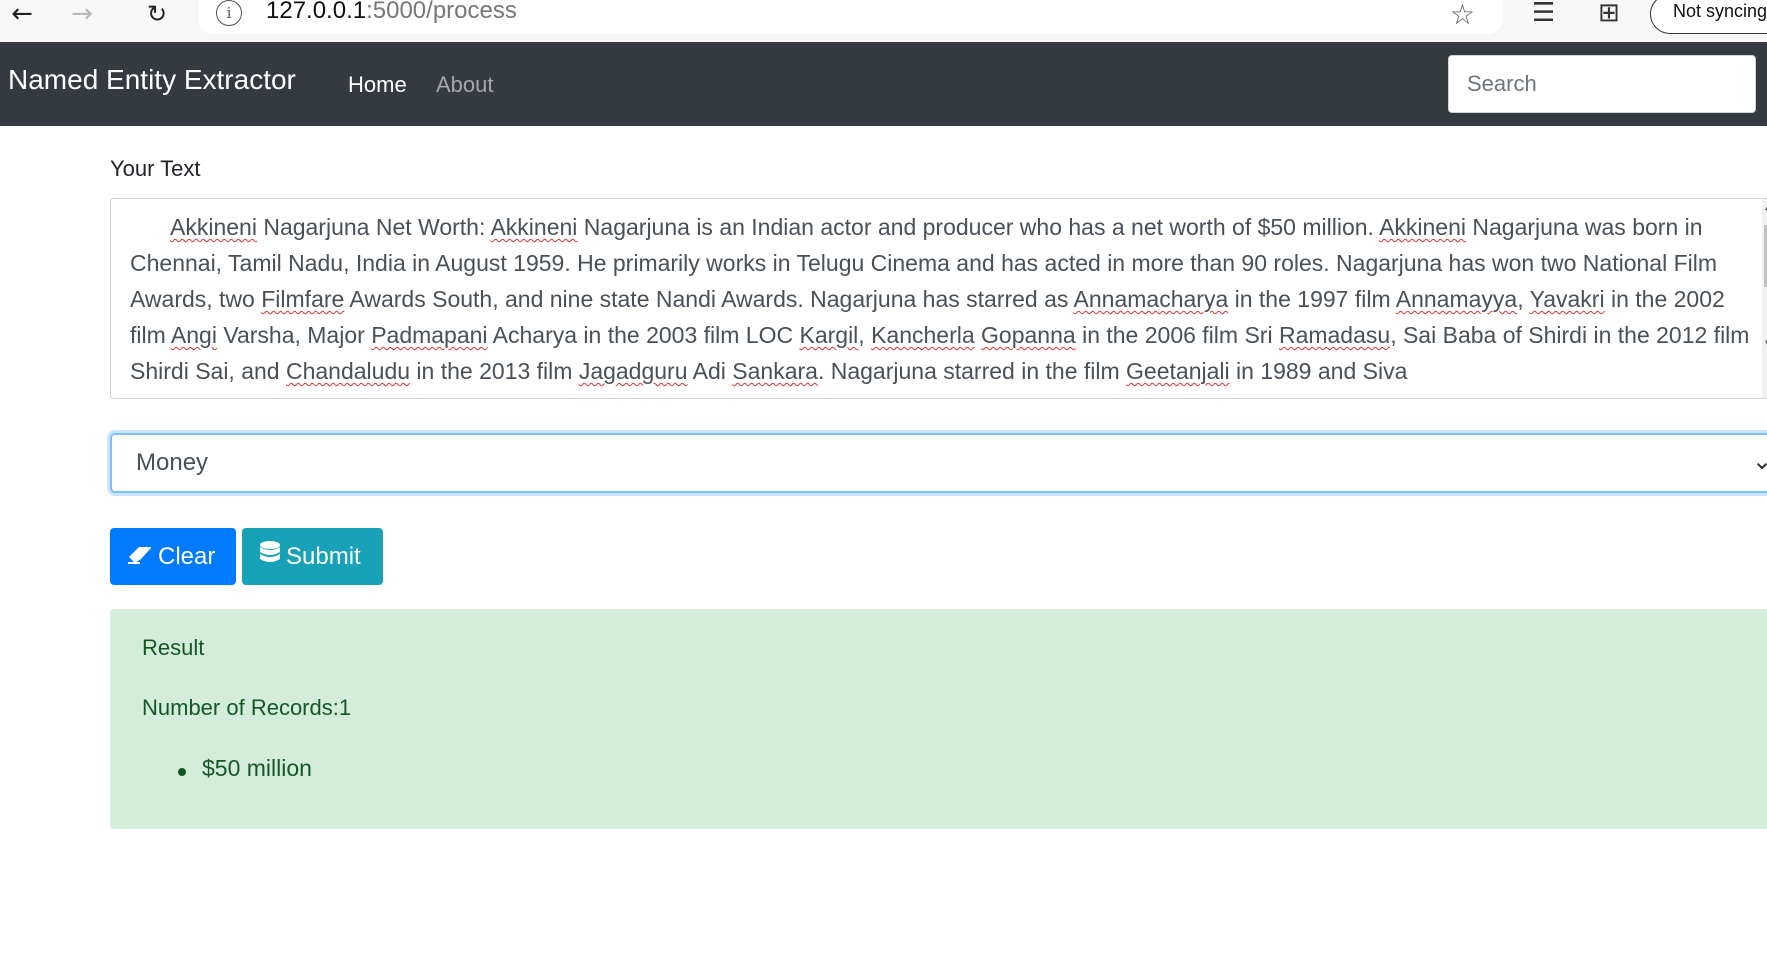  I want to click on navbar-brand: Named Entity Extractor, so click(152, 80).